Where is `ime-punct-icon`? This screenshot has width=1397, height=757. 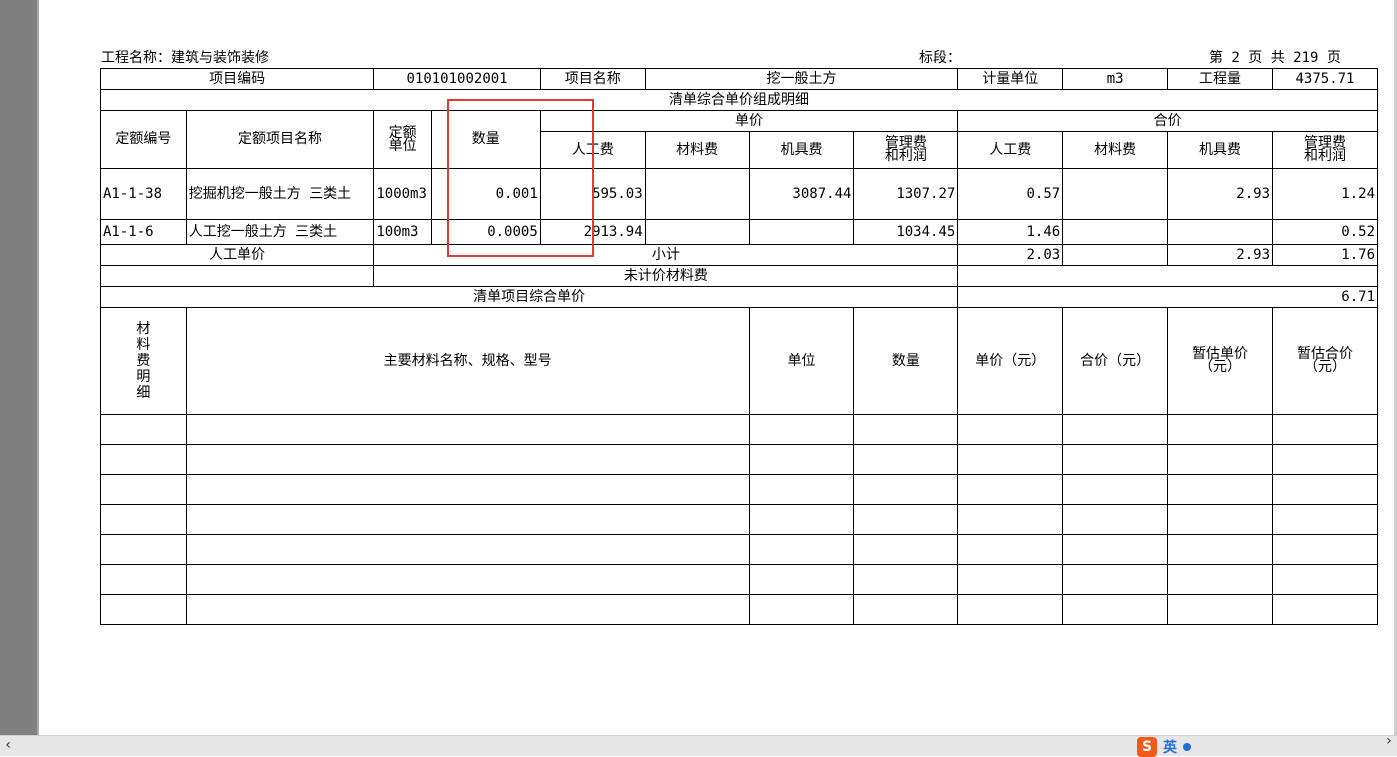
ime-punct-icon is located at coordinates (1187, 746).